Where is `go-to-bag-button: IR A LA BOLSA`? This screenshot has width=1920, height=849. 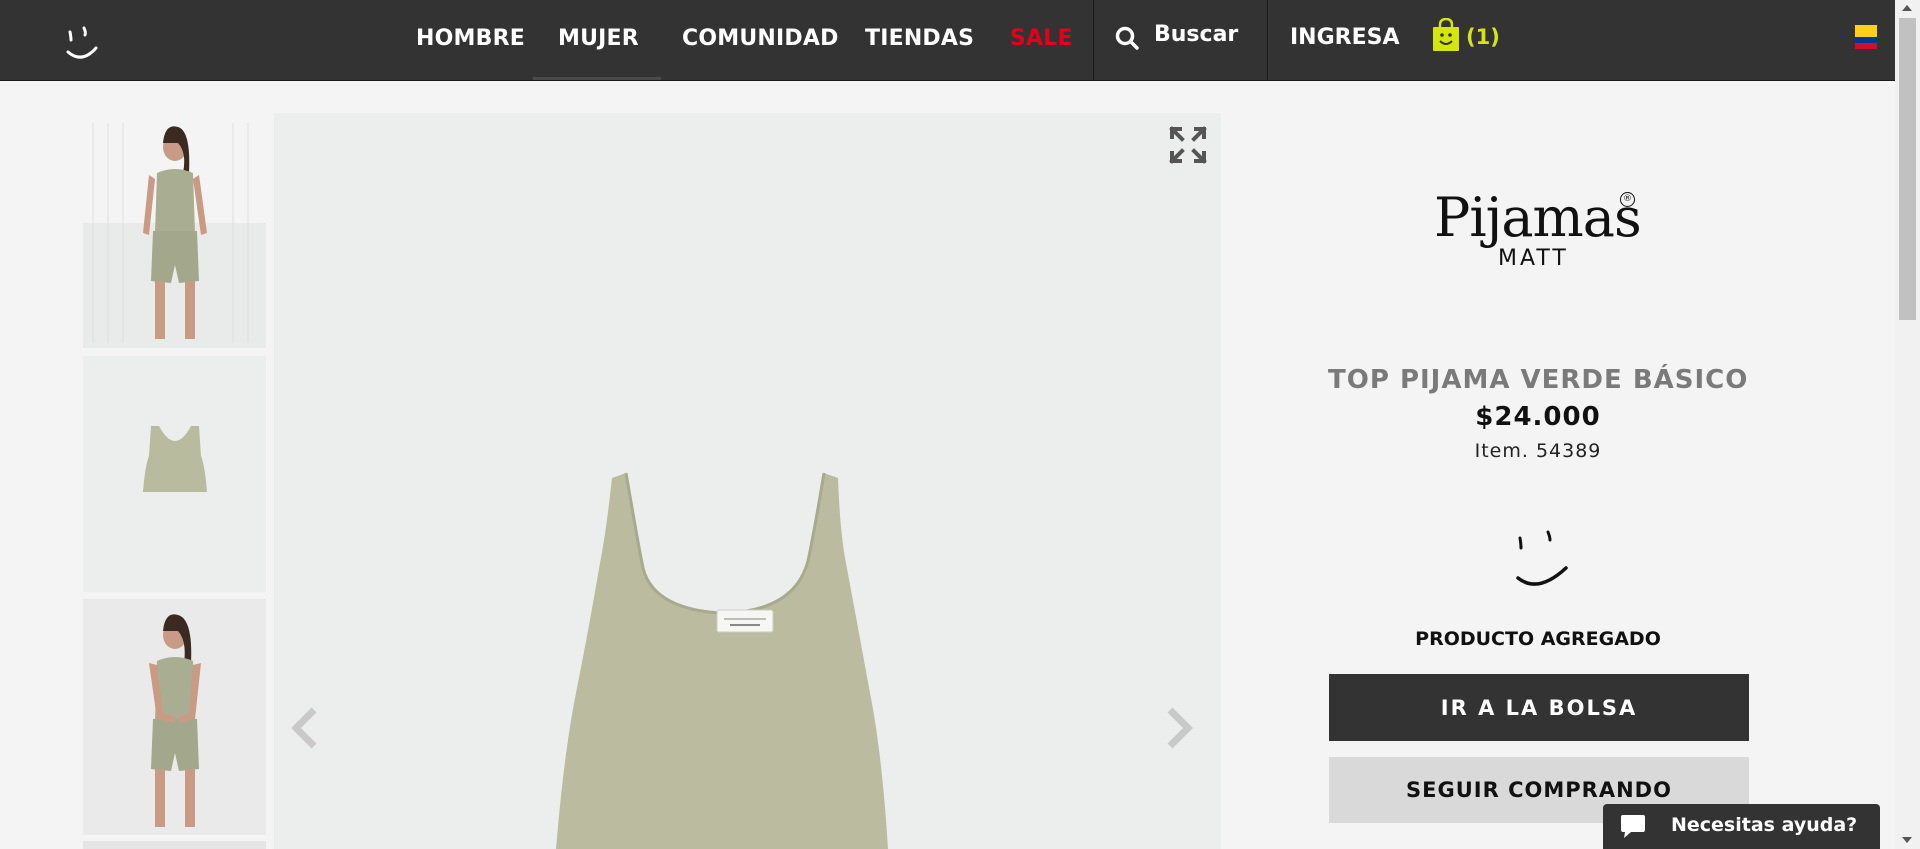
go-to-bag-button: IR A LA BOLSA is located at coordinates (1539, 707).